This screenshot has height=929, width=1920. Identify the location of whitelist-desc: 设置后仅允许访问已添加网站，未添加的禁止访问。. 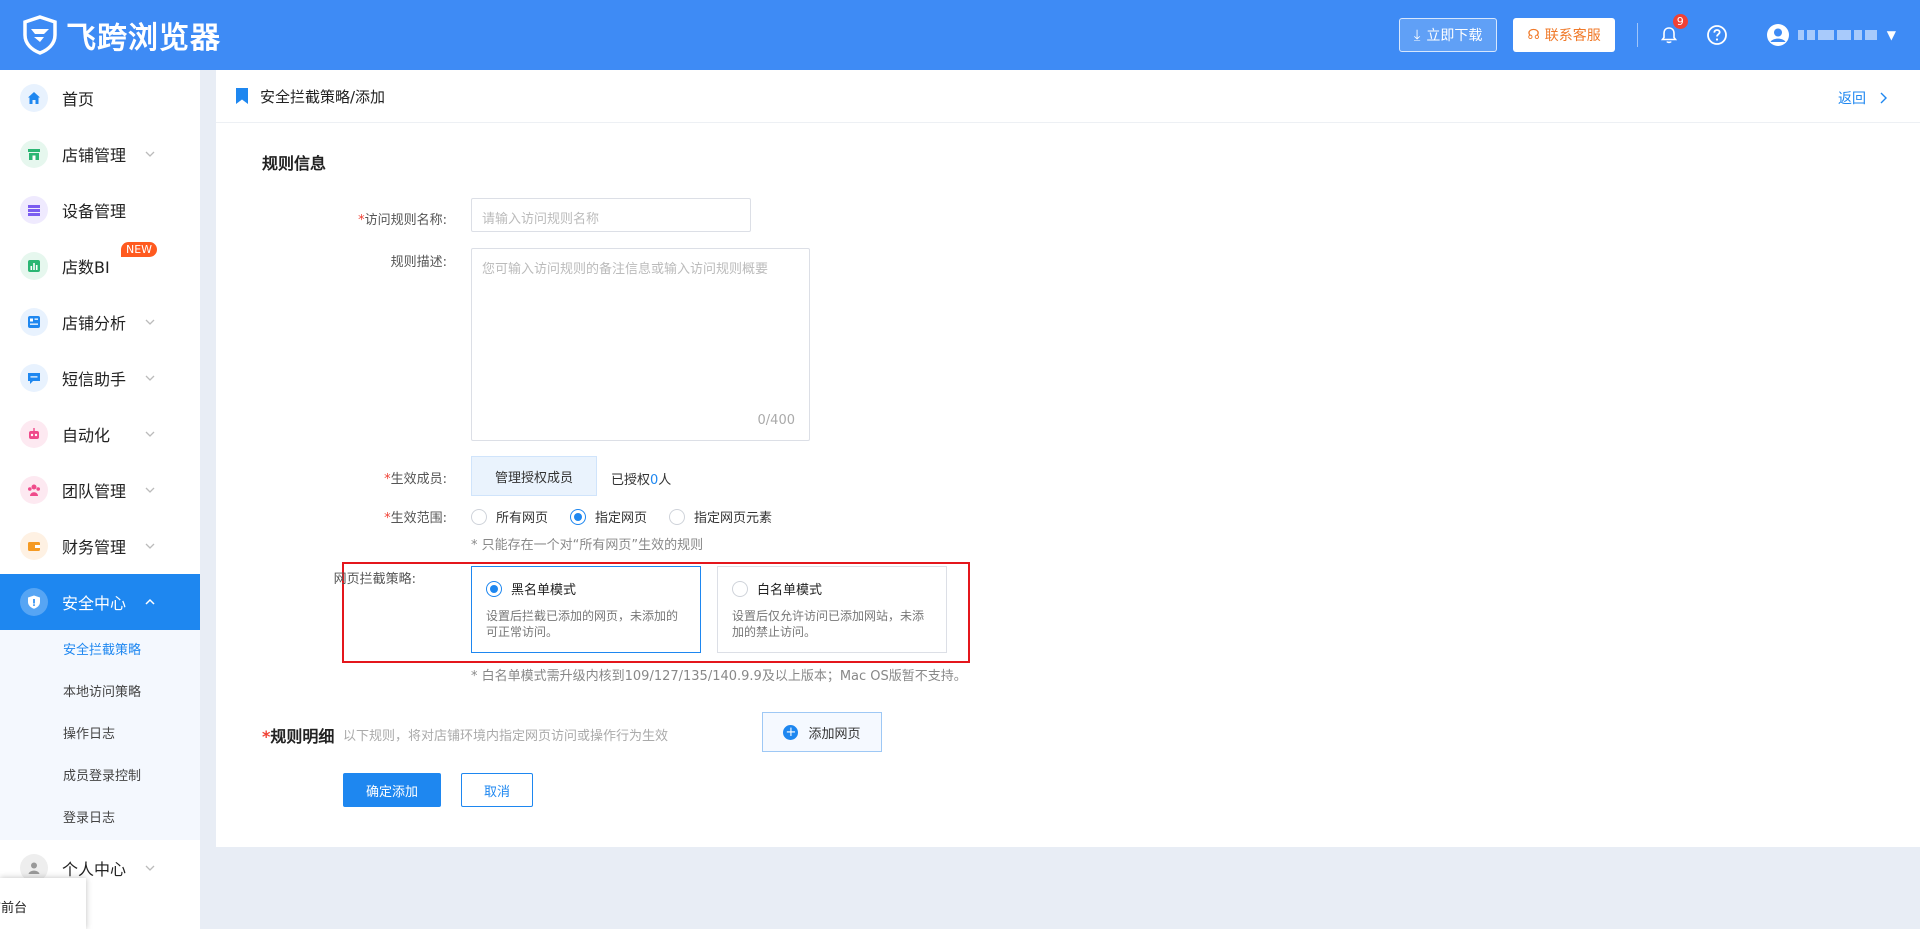
(828, 624).